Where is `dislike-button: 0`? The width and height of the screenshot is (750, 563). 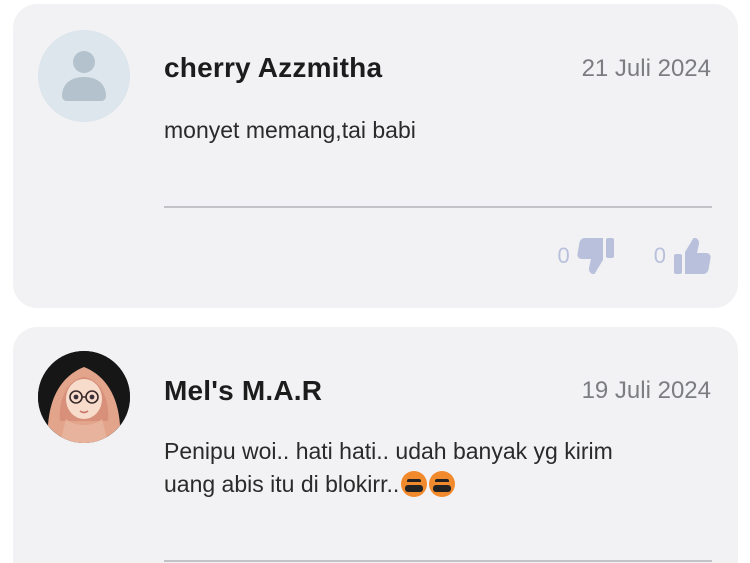 dislike-button: 0 is located at coordinates (587, 256).